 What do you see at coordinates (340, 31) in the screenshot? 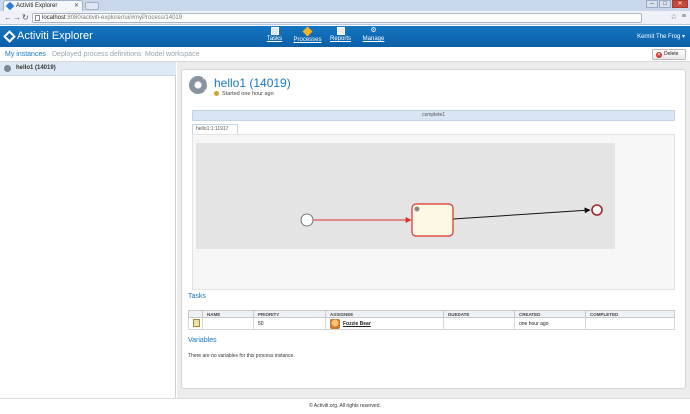
I see `reports-icon` at bounding box center [340, 31].